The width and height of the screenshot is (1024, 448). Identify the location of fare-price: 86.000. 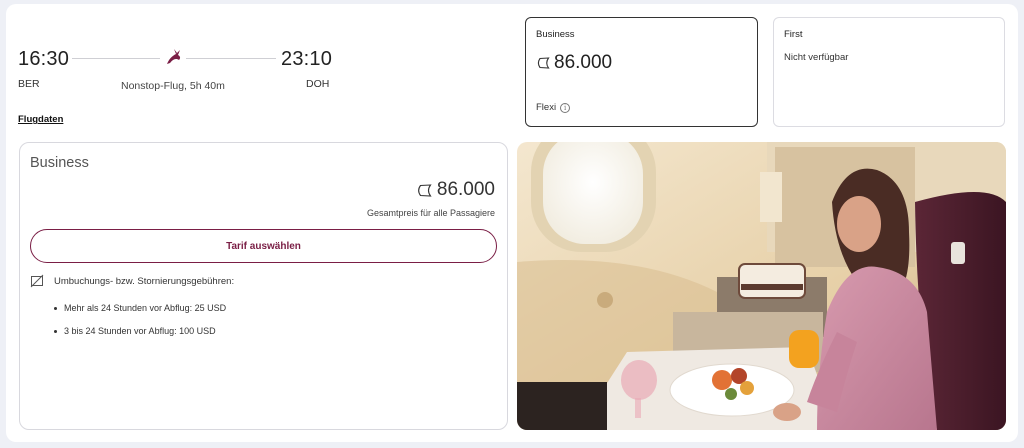
(574, 63).